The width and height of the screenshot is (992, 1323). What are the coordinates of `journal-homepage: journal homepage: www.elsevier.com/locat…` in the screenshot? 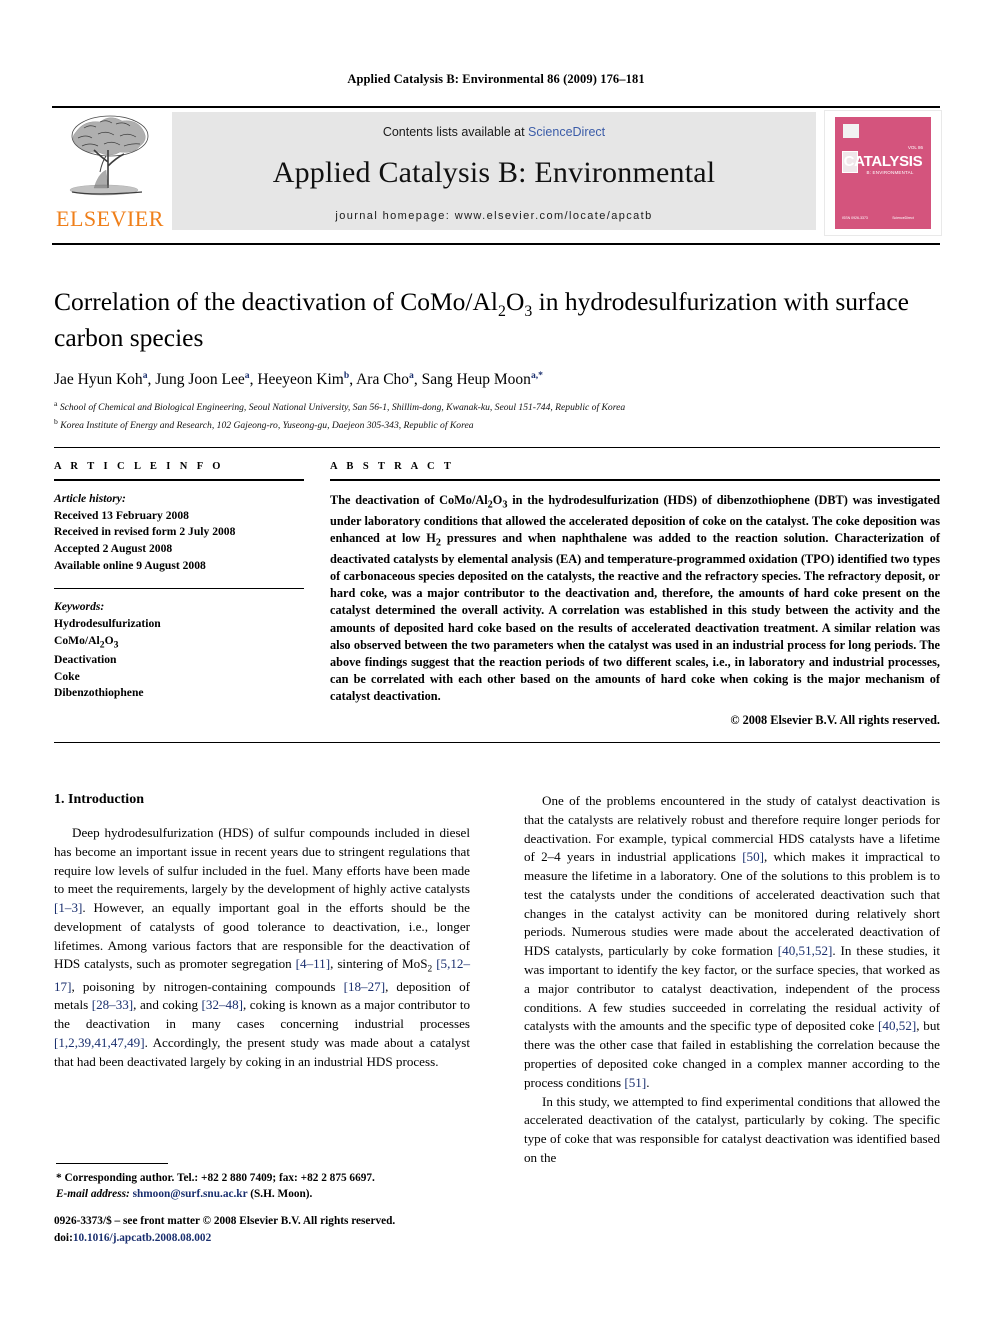 It's located at (494, 216).